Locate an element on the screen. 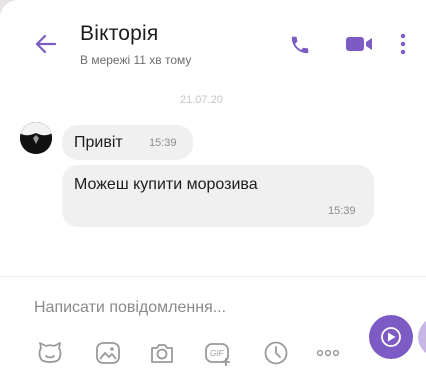 Image resolution: width=426 pixels, height=372 pixels. message-bubble: Можеш купити морозива 15:39 is located at coordinates (218, 196).